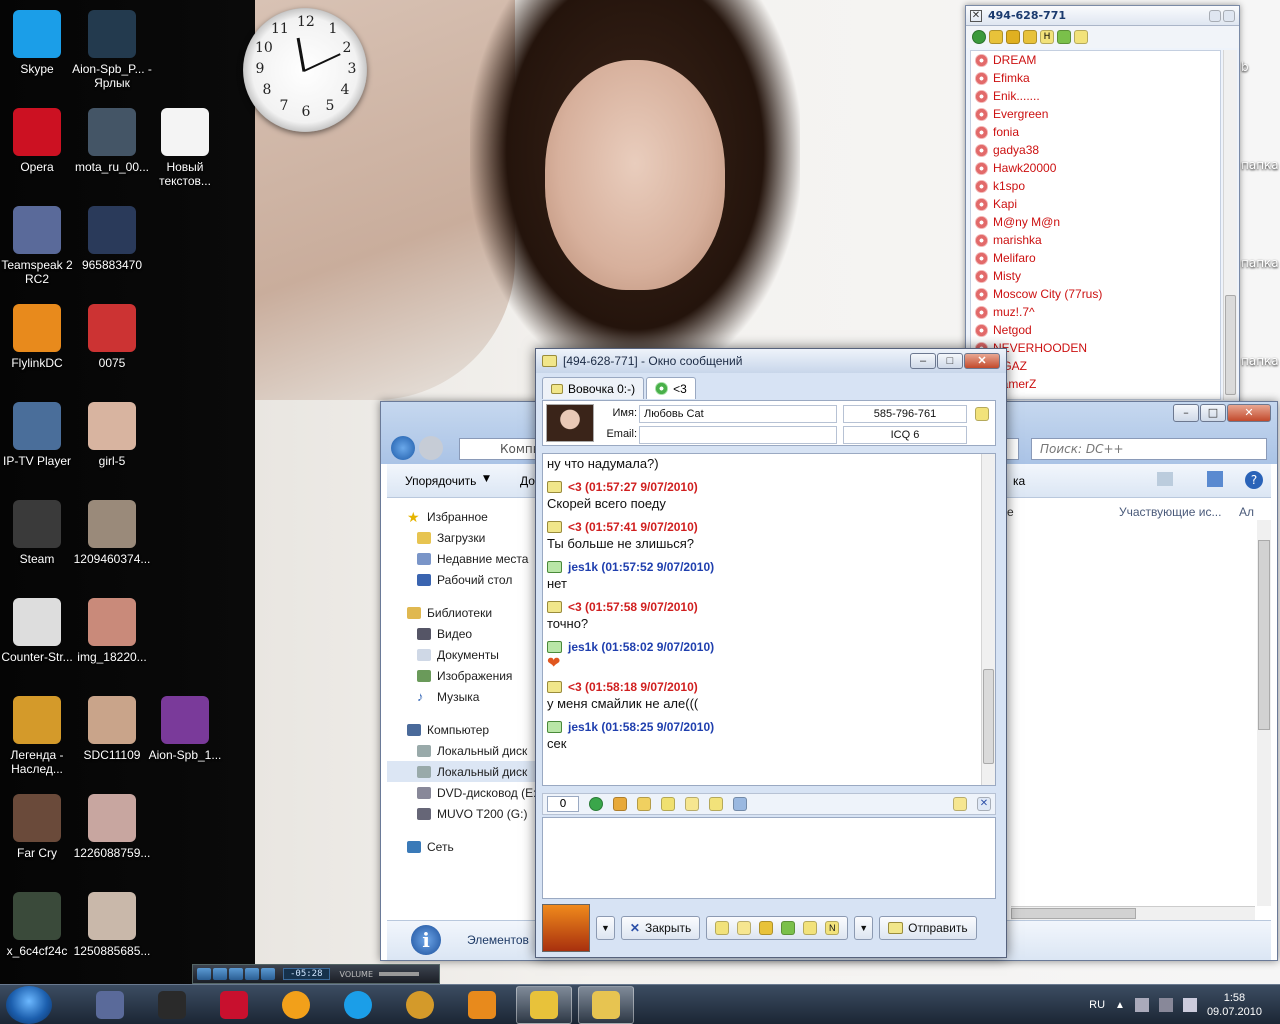 This screenshot has height=1024, width=1280. What do you see at coordinates (1165, 479) in the screenshot?
I see `view-icon` at bounding box center [1165, 479].